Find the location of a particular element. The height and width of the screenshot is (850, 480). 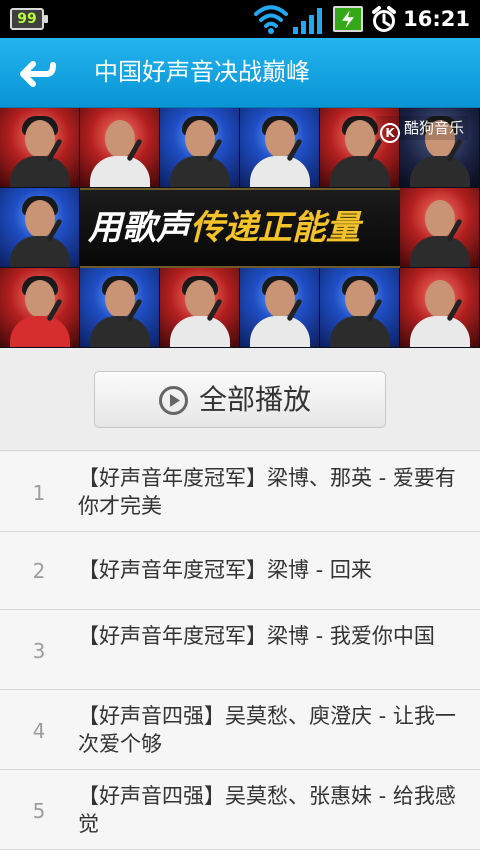

slogan-text: 用歌声传递正能量 is located at coordinates (240, 228).